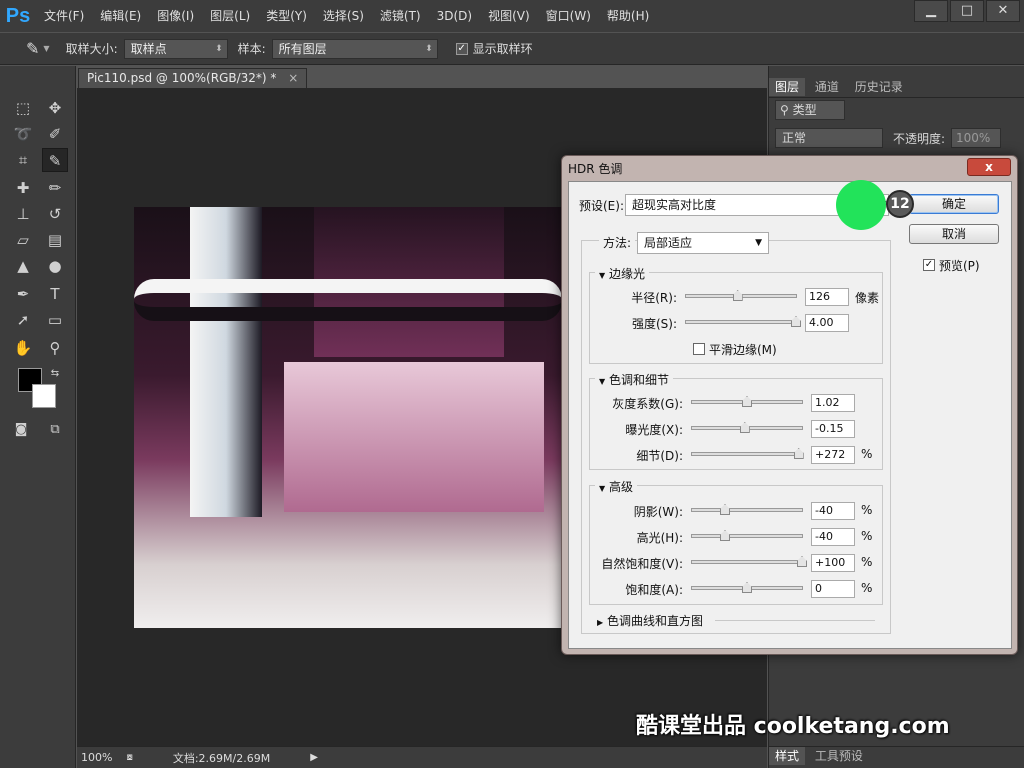 This screenshot has height=768, width=1024. Describe the element at coordinates (32, 48) in the screenshot. I see `eyedropper-icon: ✎` at that location.